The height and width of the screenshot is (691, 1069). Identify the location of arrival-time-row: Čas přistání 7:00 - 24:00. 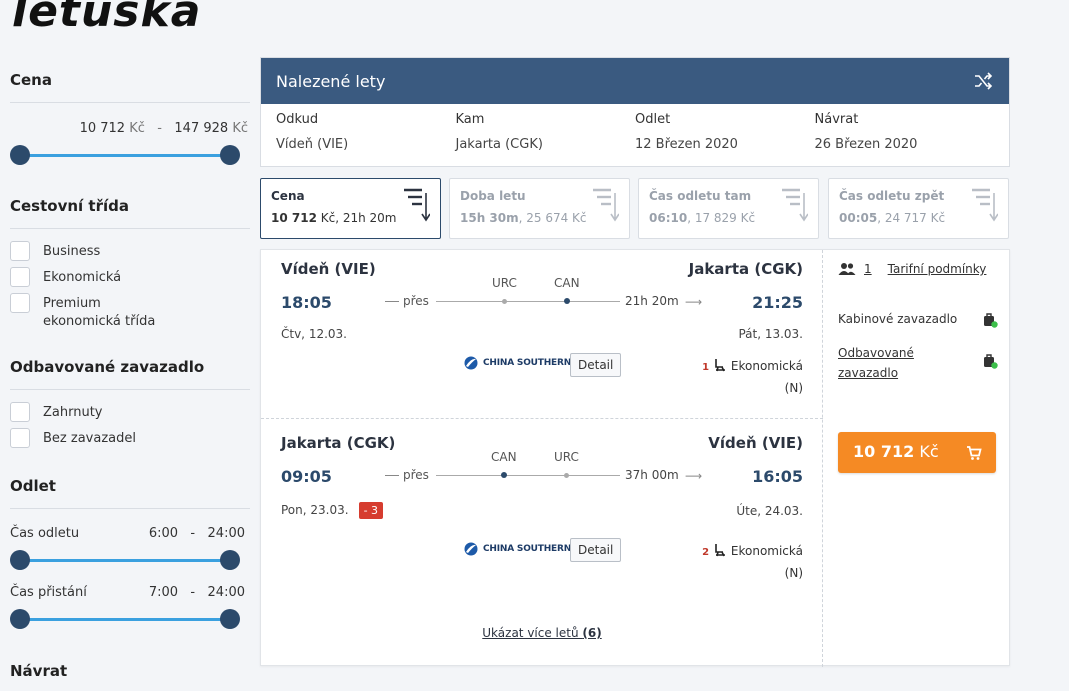
(127, 592).